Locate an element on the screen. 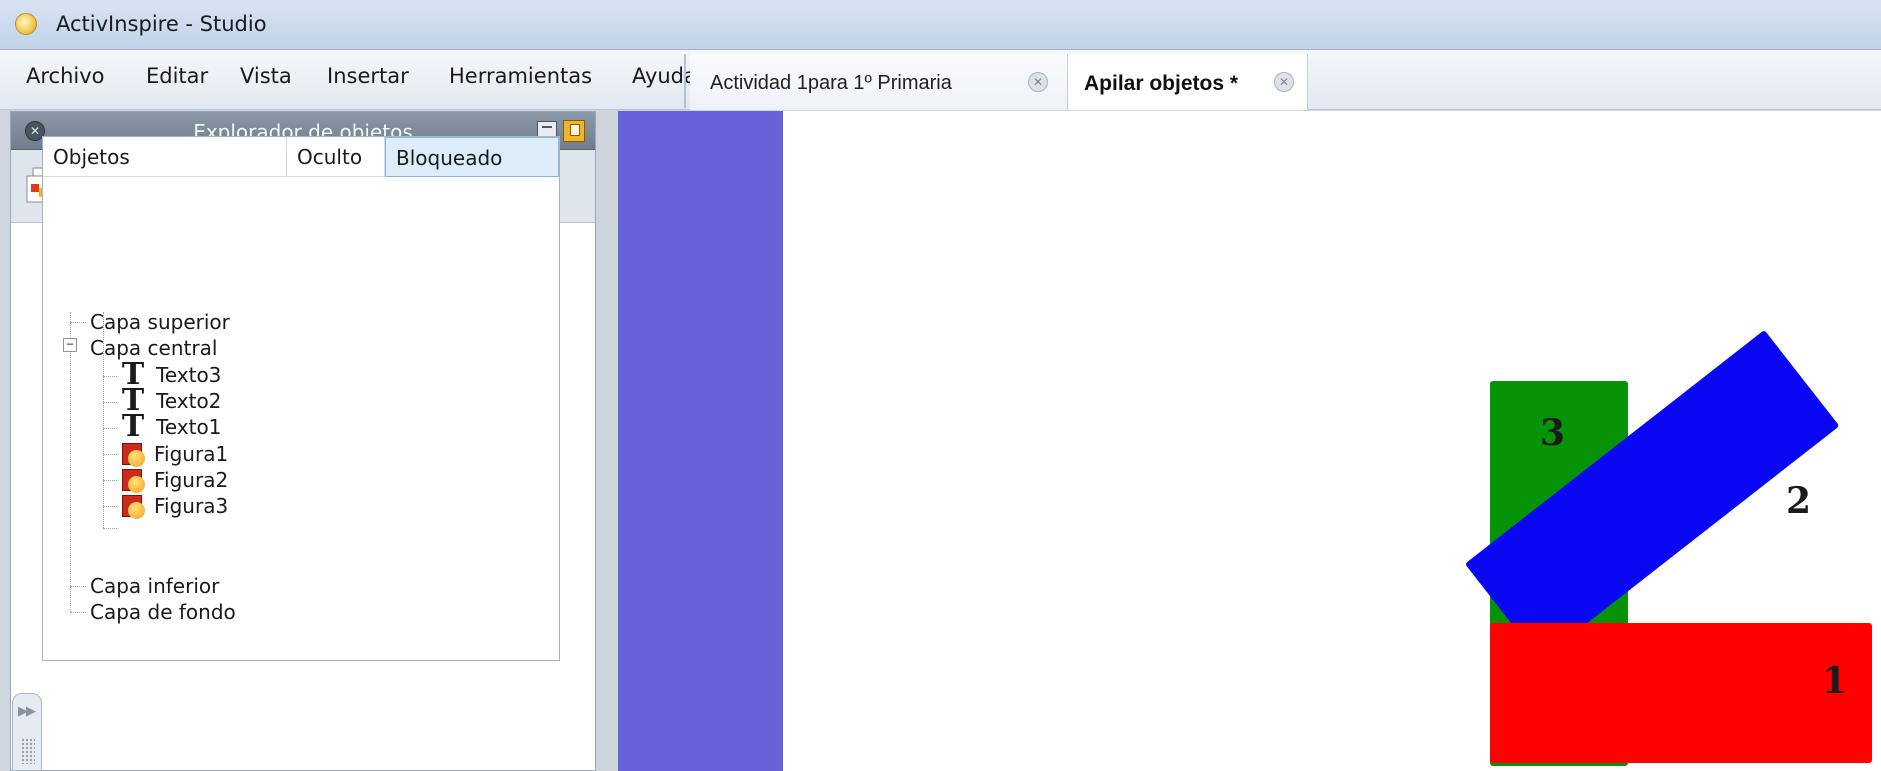  tree-item-capa-superior: Capa superior is located at coordinates (160, 322).